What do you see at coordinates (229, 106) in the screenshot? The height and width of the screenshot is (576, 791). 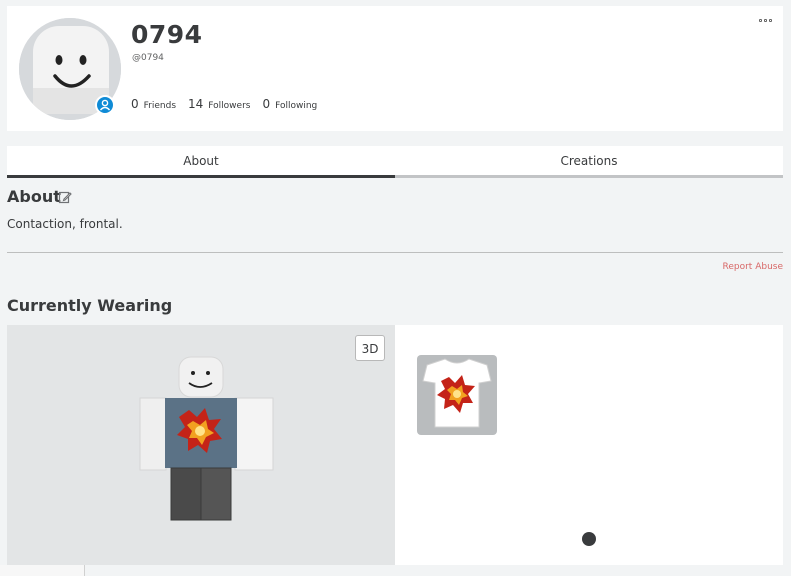 I see `followers-label: Followers` at bounding box center [229, 106].